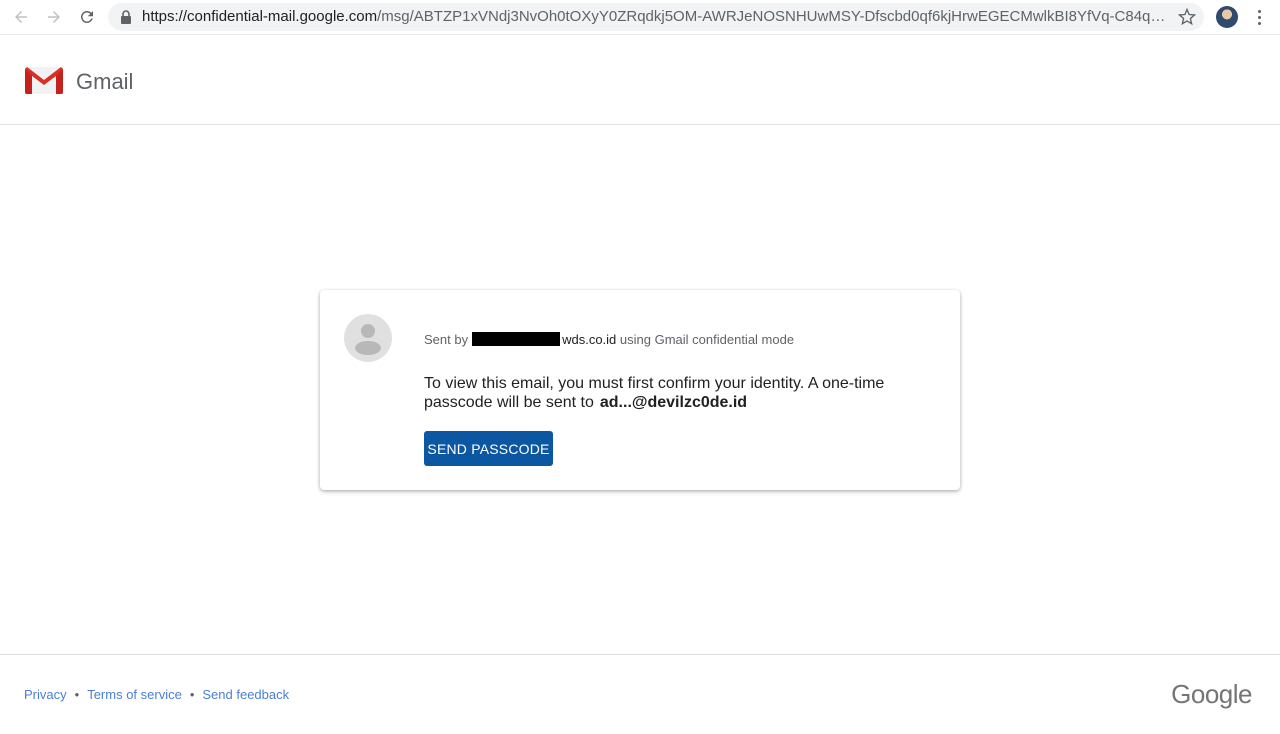  I want to click on sender-domain: wds.co.id, so click(589, 339).